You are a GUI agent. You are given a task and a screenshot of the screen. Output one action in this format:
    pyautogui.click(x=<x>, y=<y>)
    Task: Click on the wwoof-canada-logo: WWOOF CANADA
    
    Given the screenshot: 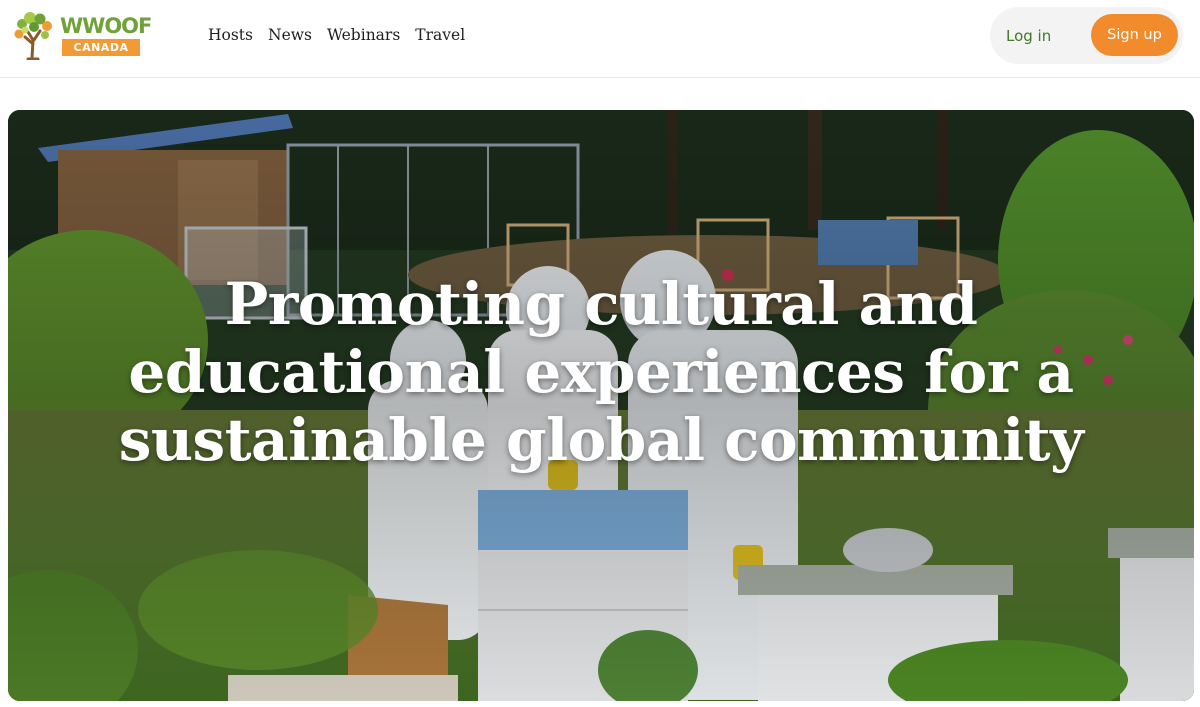 What is the action you would take?
    pyautogui.click(x=82, y=36)
    